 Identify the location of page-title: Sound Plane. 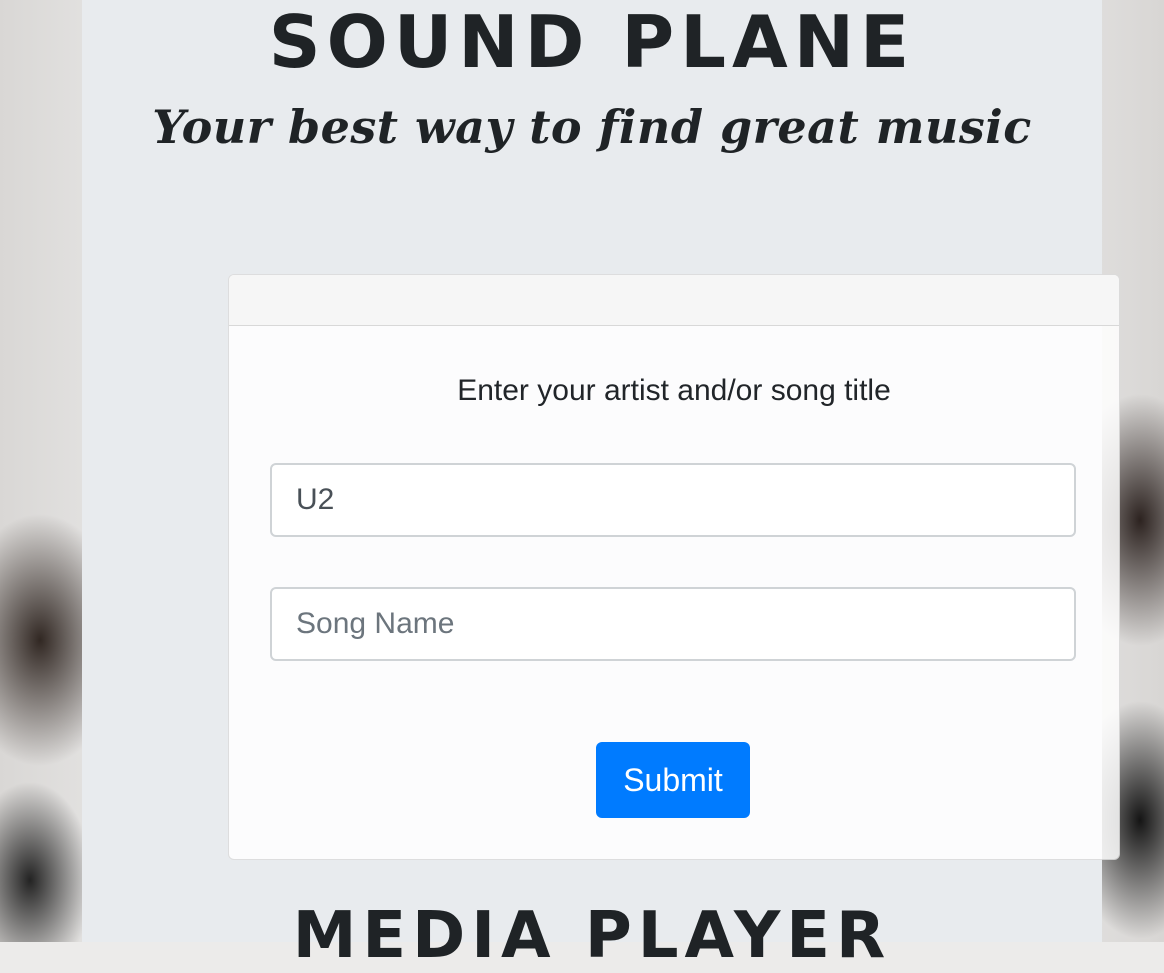
(592, 42).